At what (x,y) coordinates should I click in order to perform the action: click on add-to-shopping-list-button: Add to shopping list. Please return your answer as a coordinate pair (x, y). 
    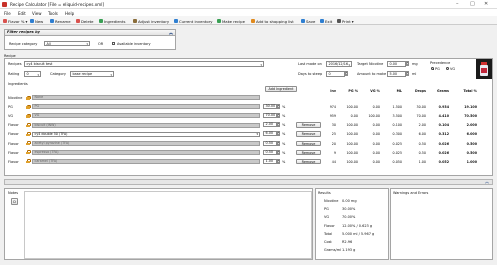
    Looking at the image, I should click on (272, 21).